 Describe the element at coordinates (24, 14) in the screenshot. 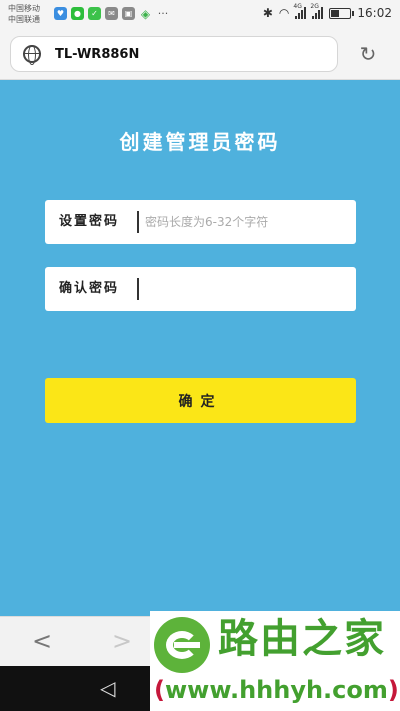

I see `carrier-names: 中国移动 中国联通` at that location.